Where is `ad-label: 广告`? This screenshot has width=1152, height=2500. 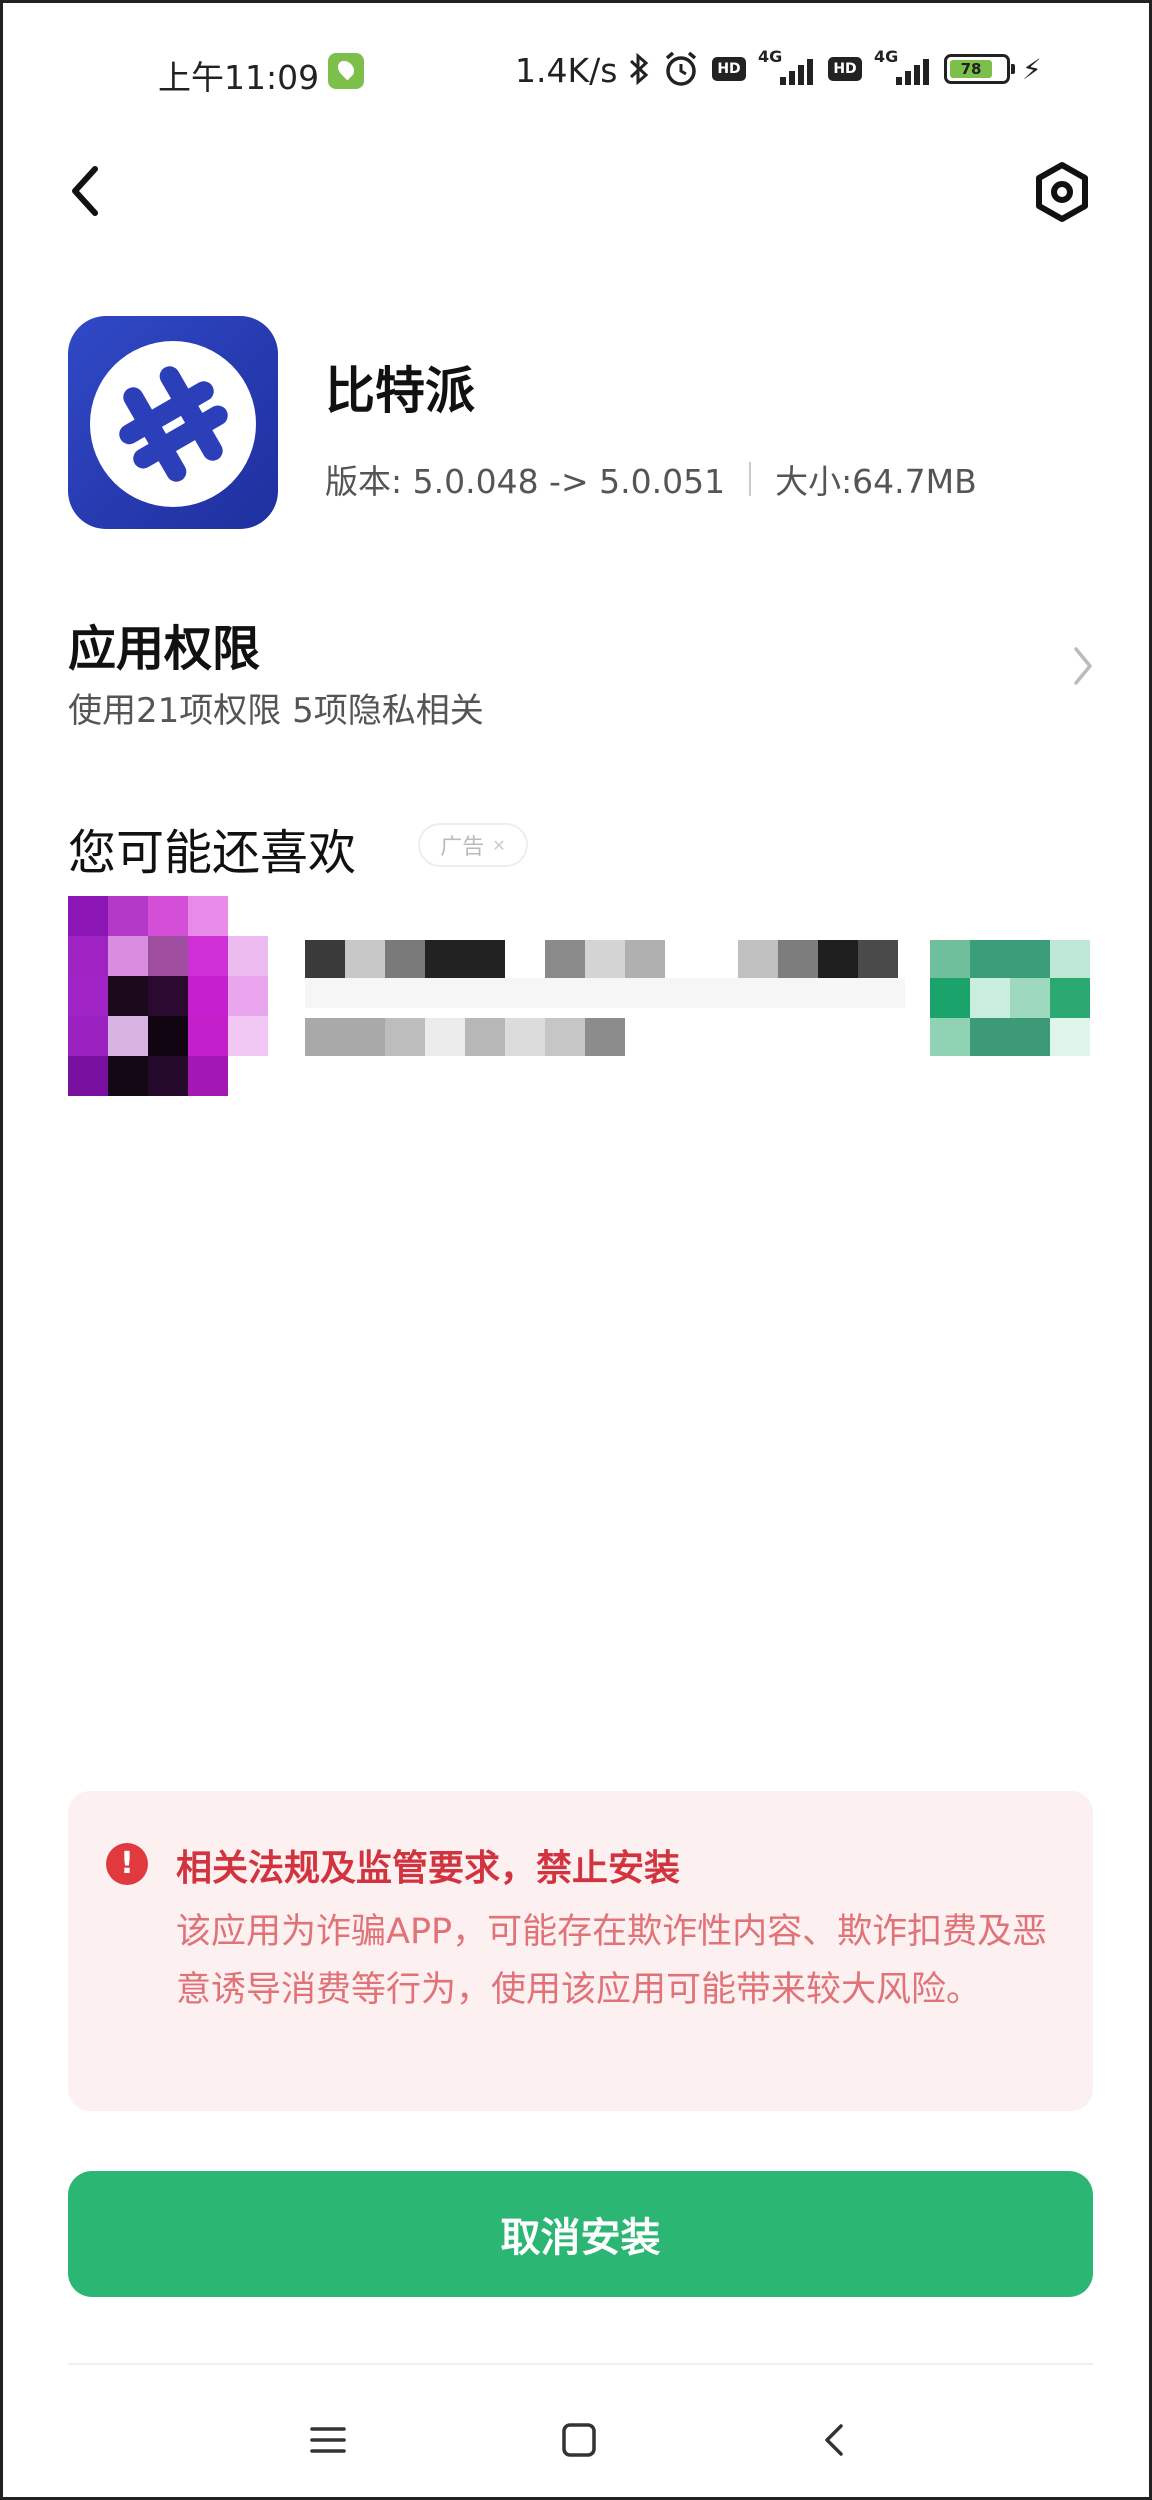 ad-label: 广告 is located at coordinates (462, 847).